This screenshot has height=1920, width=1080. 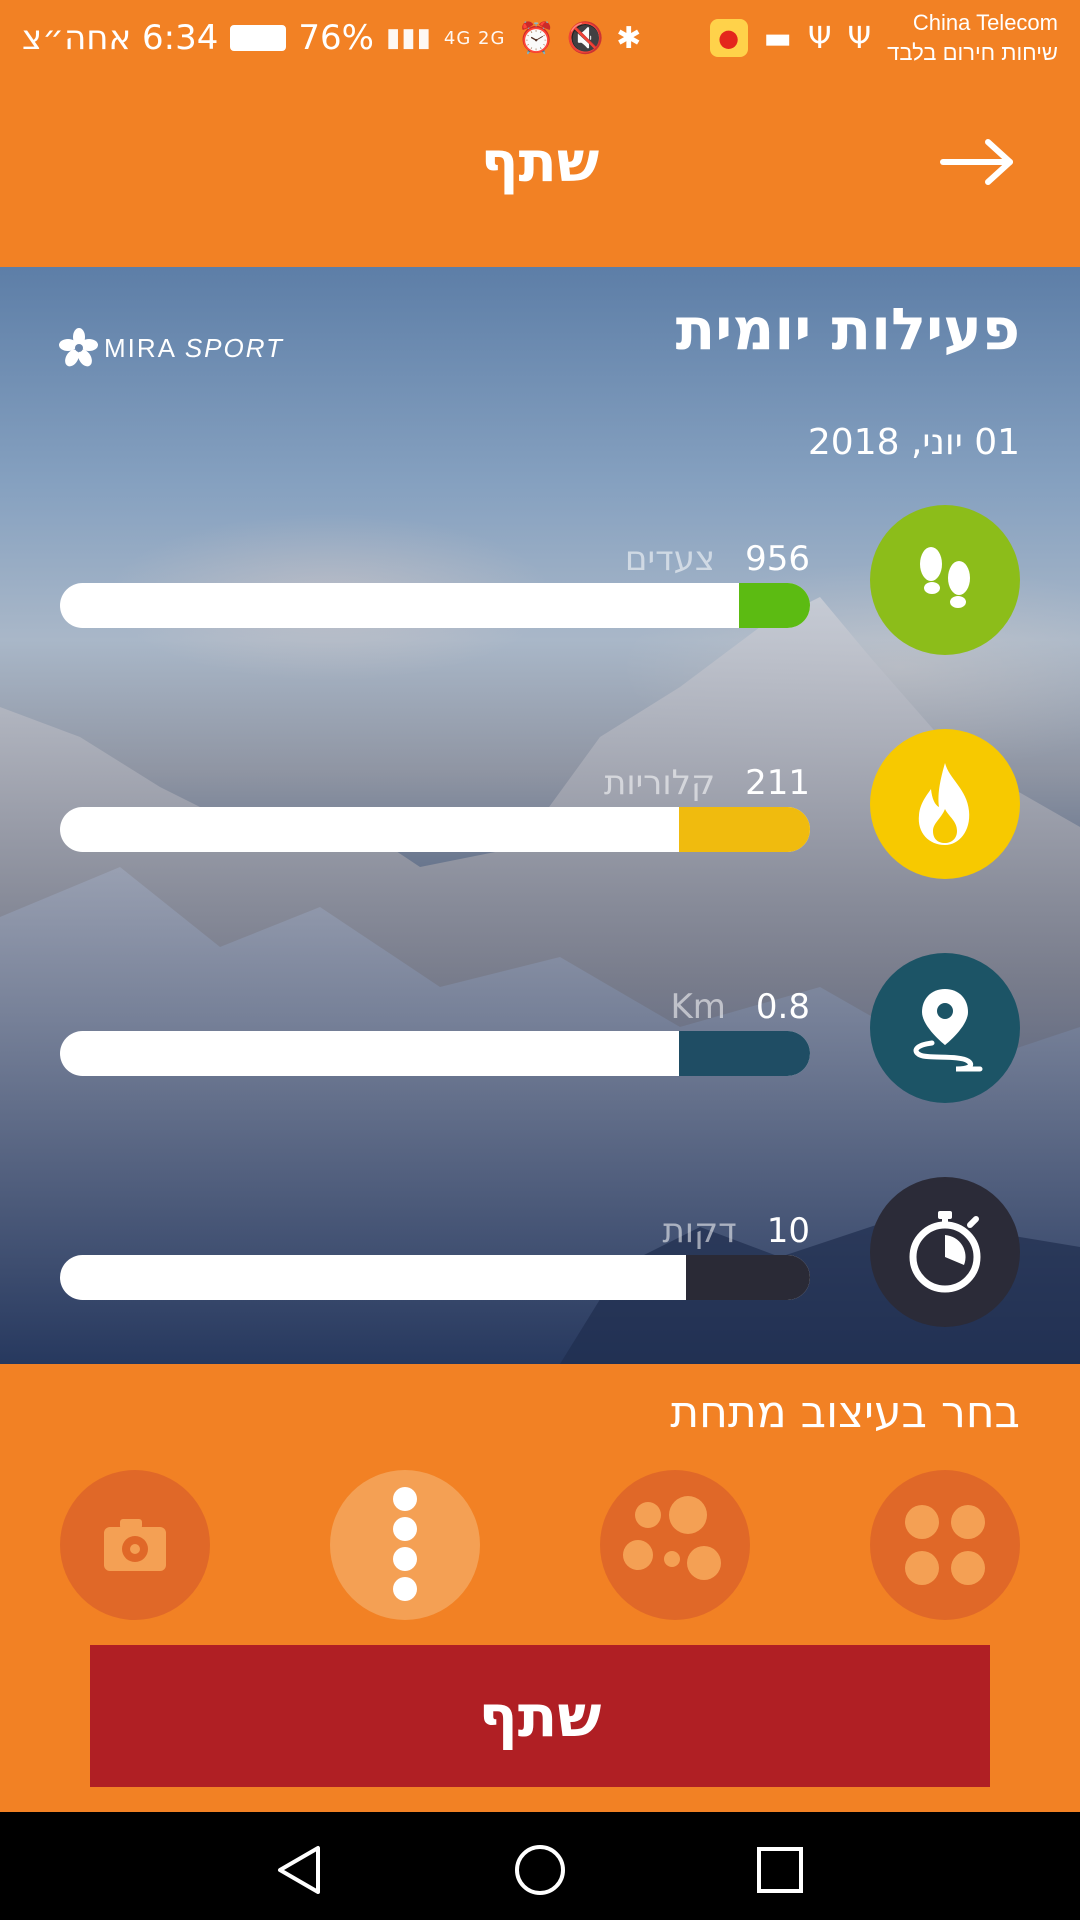 I want to click on style-picker-title: בחר בעיצוב מתחת, so click(x=845, y=1412).